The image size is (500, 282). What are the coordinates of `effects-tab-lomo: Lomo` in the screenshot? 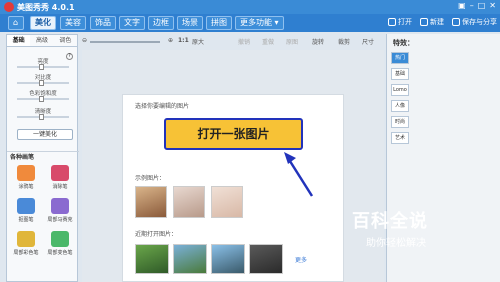 It's located at (400, 90).